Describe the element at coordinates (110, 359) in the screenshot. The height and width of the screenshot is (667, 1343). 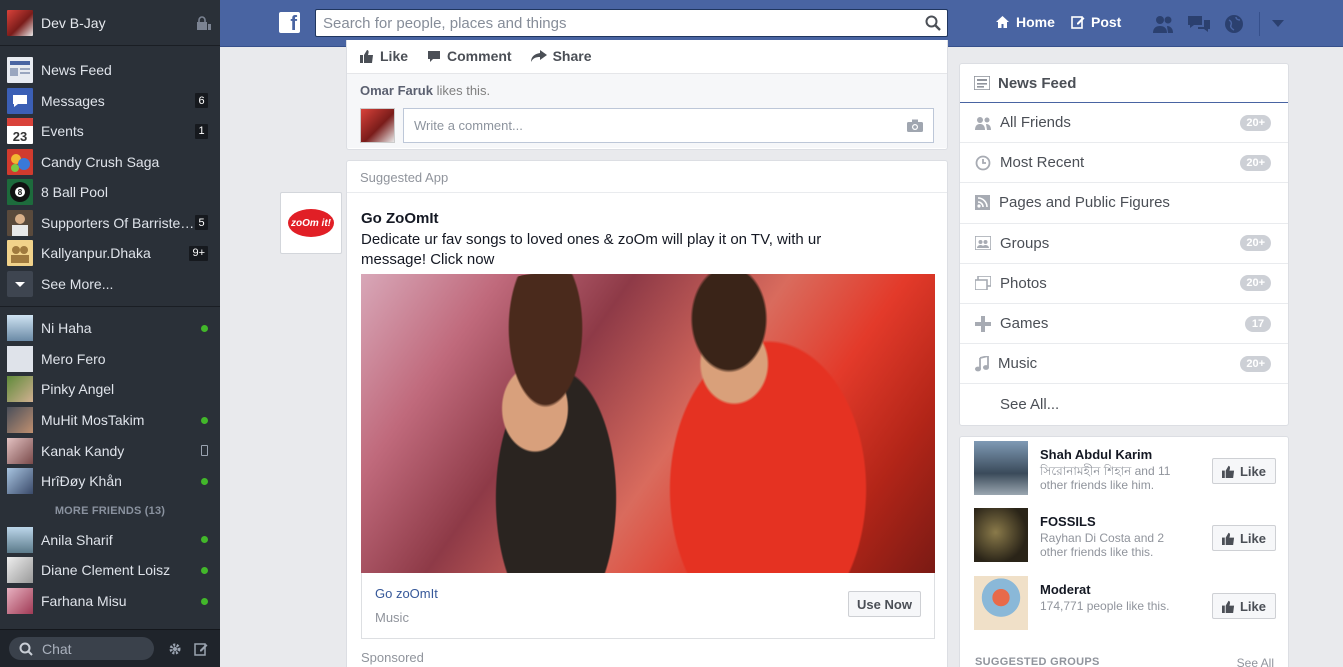
I see `chat-friend: Mero Fero` at that location.